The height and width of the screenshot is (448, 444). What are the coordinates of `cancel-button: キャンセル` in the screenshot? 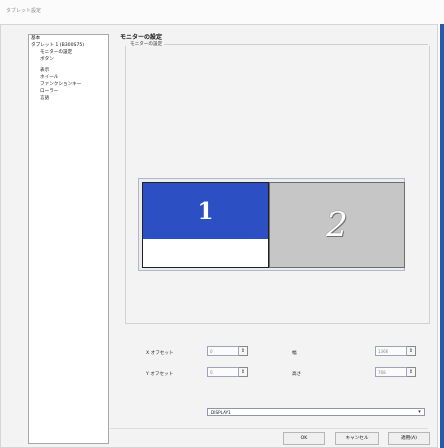 It's located at (357, 438).